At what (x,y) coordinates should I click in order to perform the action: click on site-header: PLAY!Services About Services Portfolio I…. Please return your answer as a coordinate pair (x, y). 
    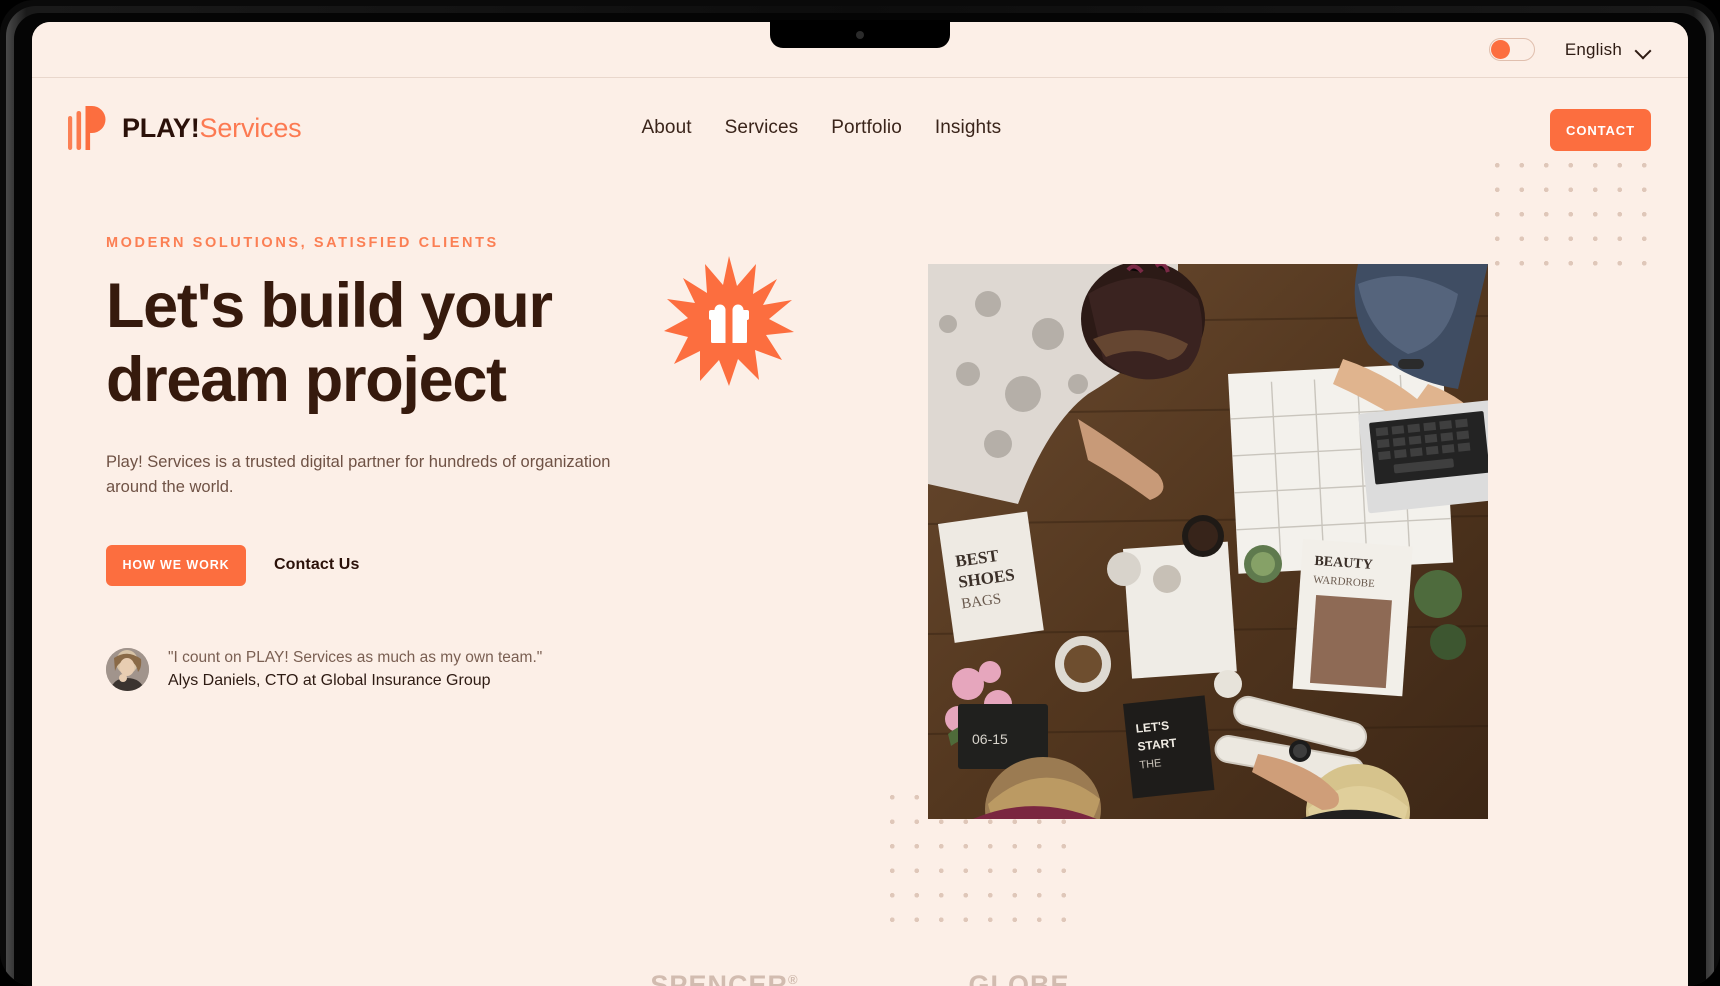
    Looking at the image, I should click on (860, 128).